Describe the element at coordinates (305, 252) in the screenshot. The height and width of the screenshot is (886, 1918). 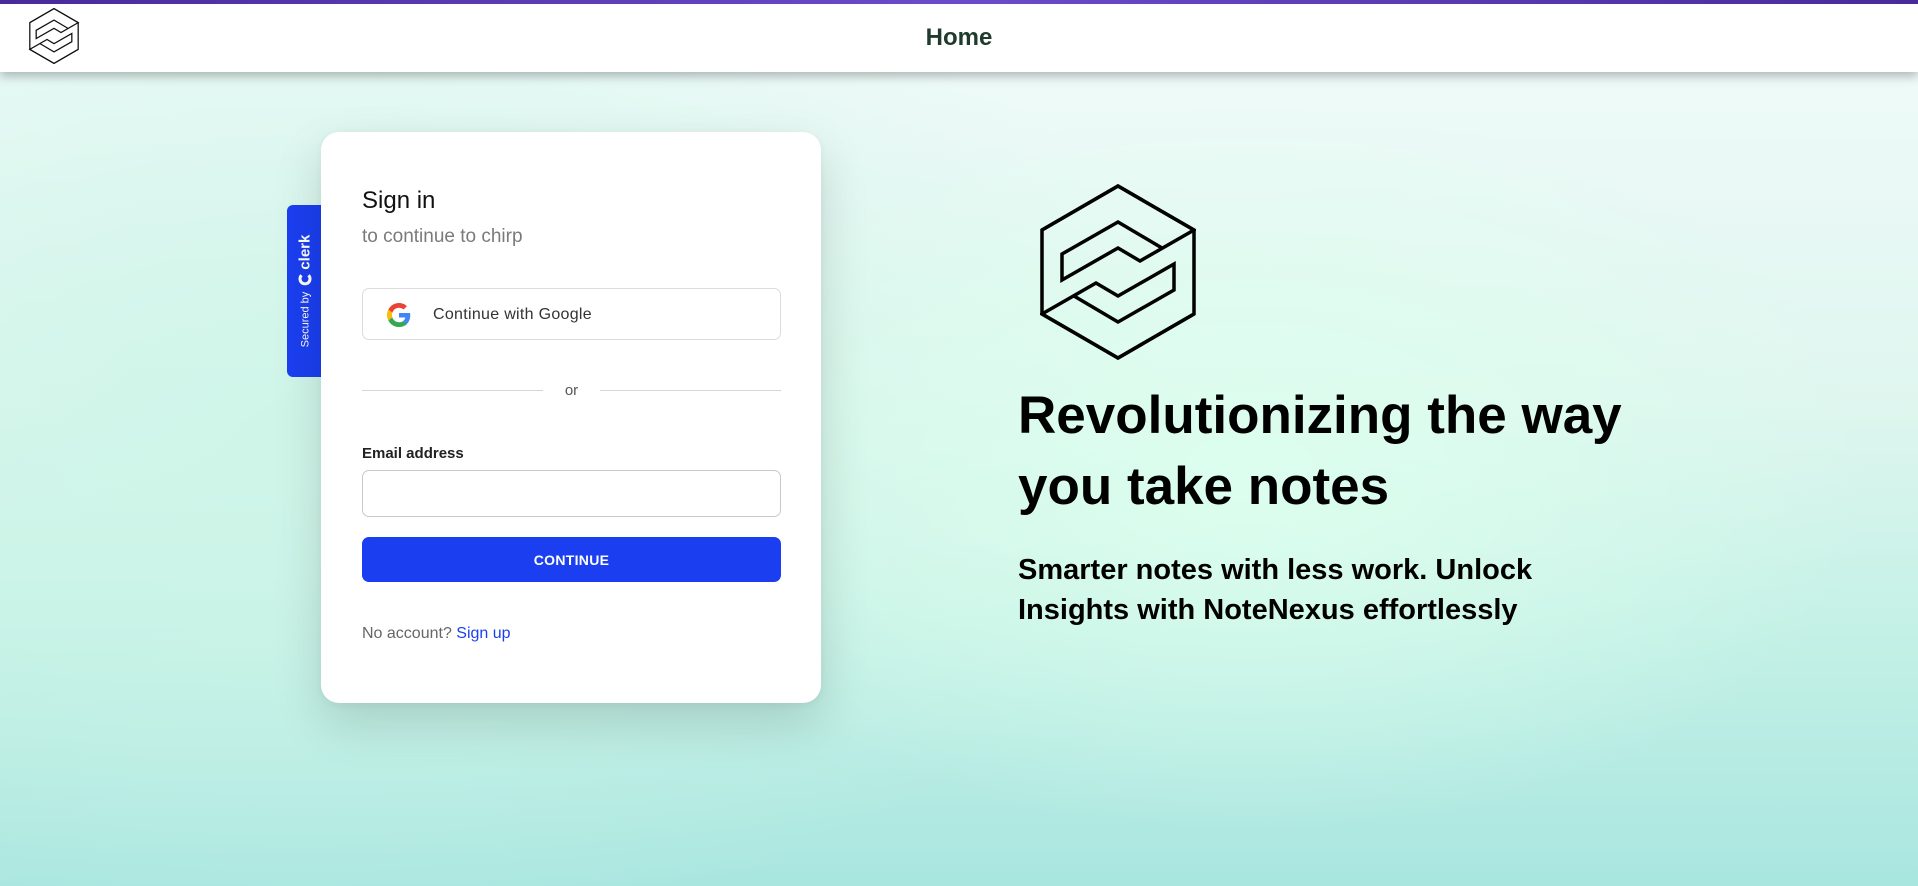
I see `clerk-brand-label: clerk` at that location.